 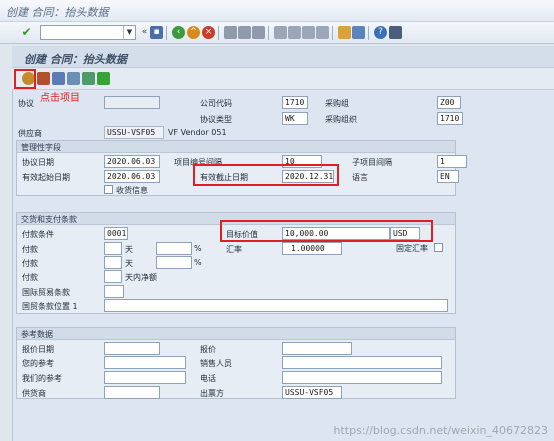 What do you see at coordinates (156, 32) in the screenshot?
I see `save-icon: ▪` at bounding box center [156, 32].